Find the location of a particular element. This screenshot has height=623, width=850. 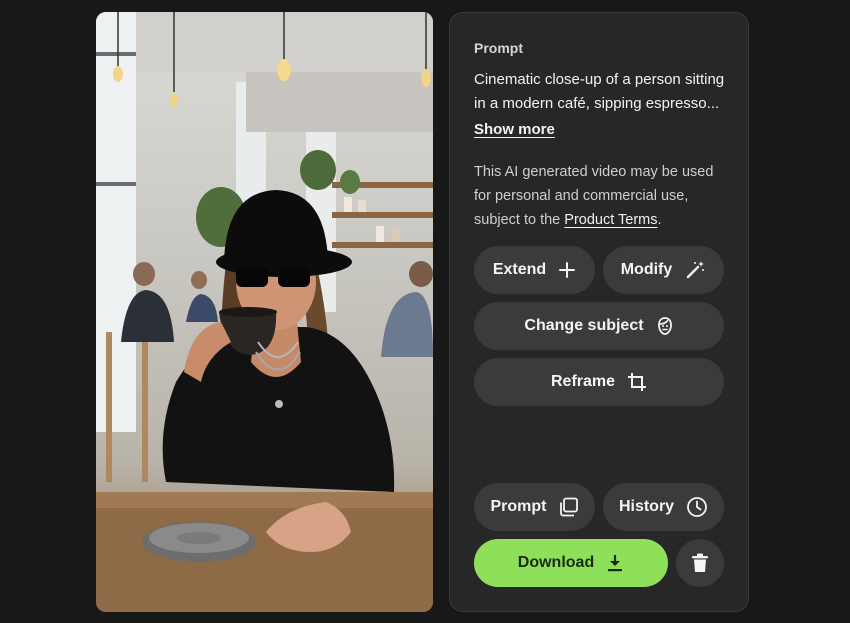

history-label: History is located at coordinates (646, 506).